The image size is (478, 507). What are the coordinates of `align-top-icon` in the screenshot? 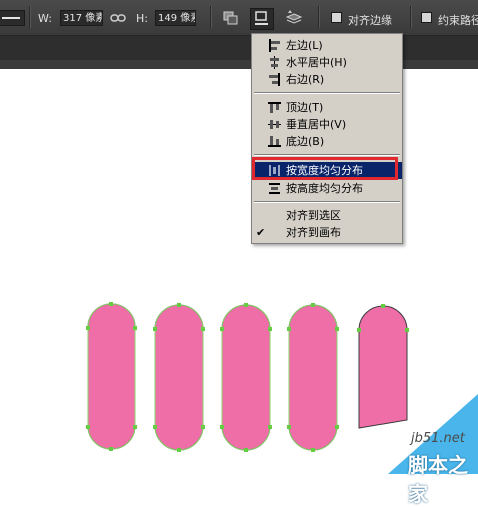 It's located at (274, 107).